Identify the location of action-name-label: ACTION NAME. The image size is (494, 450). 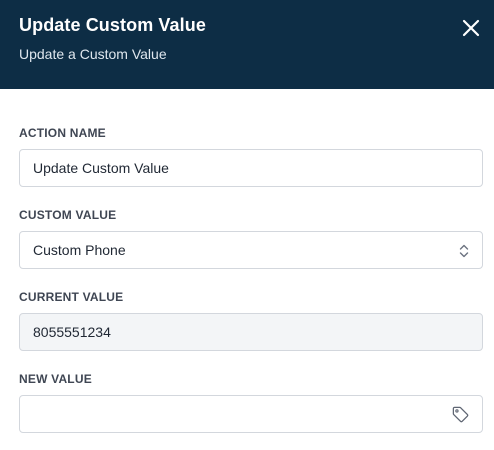
(62, 133).